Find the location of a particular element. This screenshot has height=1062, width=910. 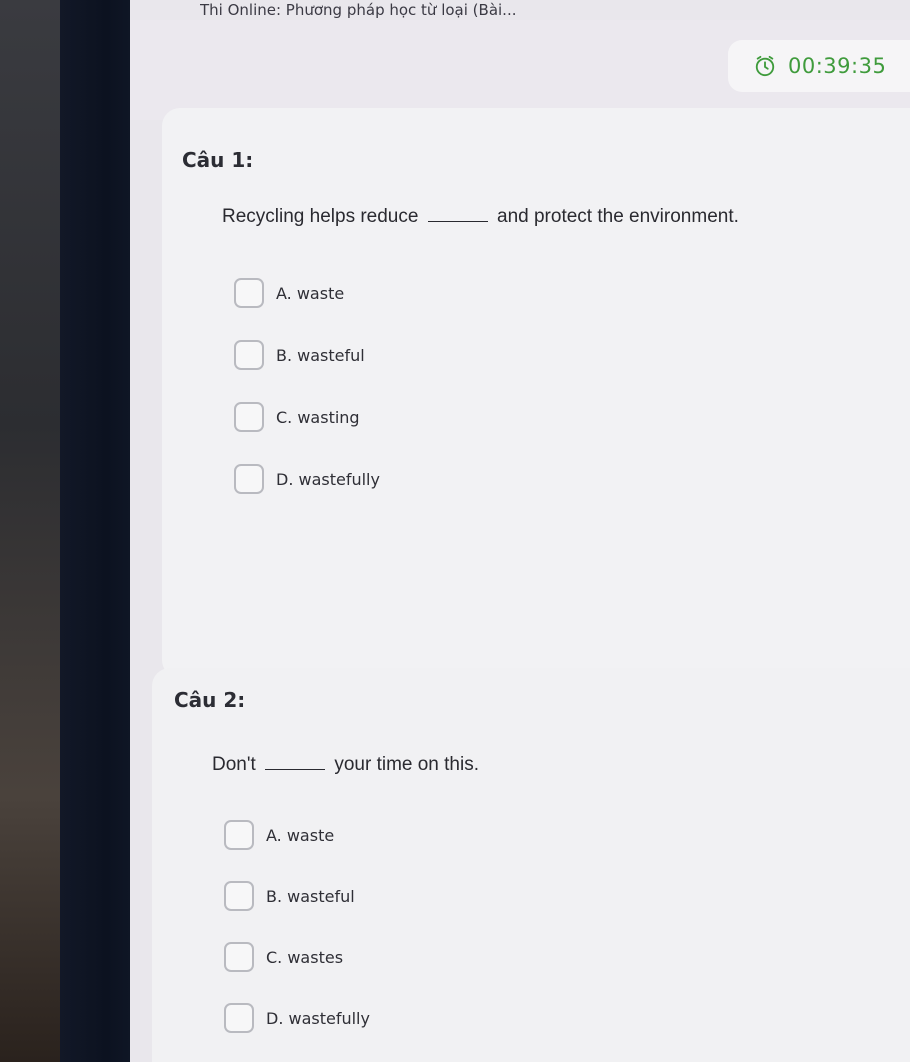

option-c: C. wastes is located at coordinates (283, 957).